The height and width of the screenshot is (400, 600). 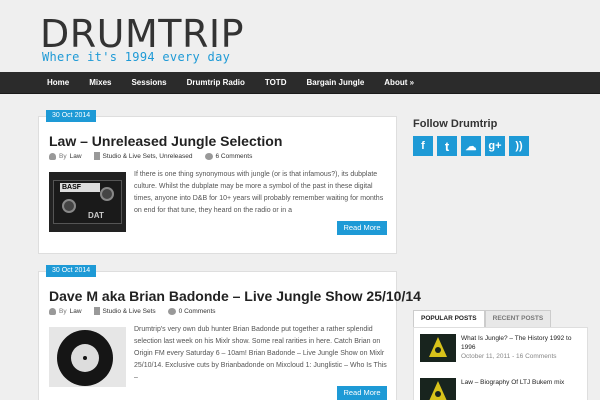 What do you see at coordinates (523, 382) in the screenshot?
I see `popular-post-title: Law – Biography Of LTJ Bukem mix` at bounding box center [523, 382].